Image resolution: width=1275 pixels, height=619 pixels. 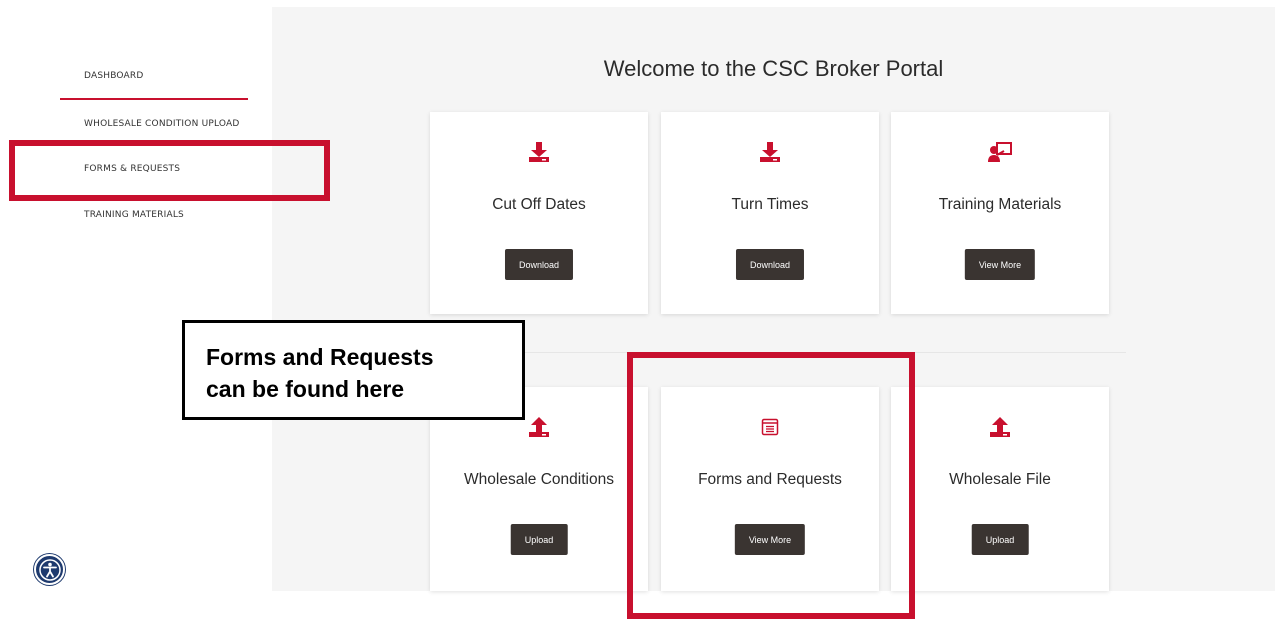 I want to click on card-wholesale-file: Wholesale File Upload, so click(x=1000, y=489).